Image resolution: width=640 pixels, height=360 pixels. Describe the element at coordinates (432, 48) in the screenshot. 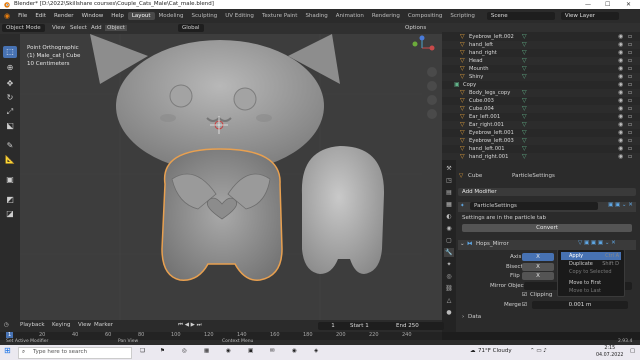

I see `axis-x-icon` at that location.